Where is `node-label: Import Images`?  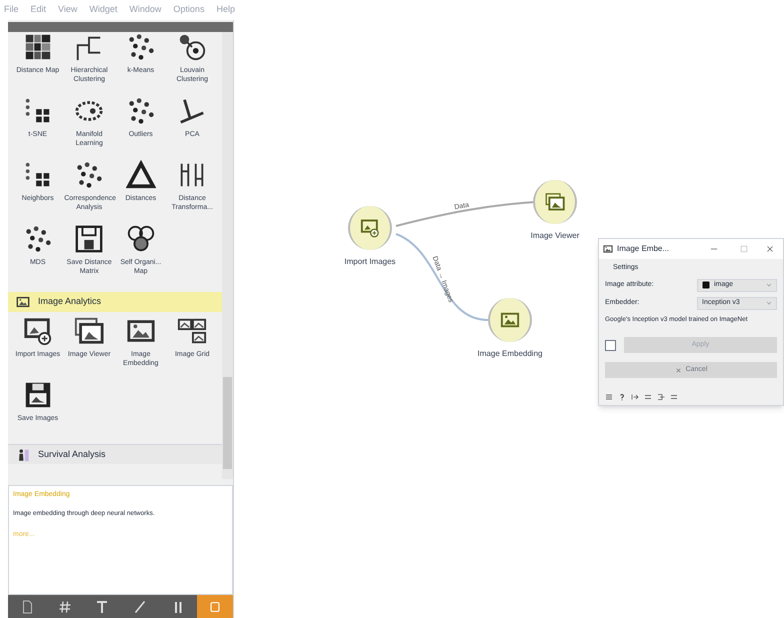 node-label: Import Images is located at coordinates (370, 262).